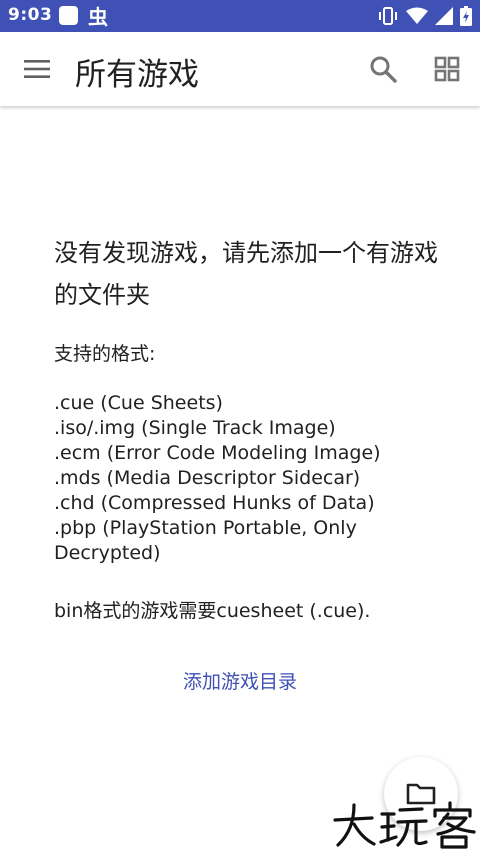  I want to click on format-item: .chd (Compressed Hunks of Data), so click(214, 503).